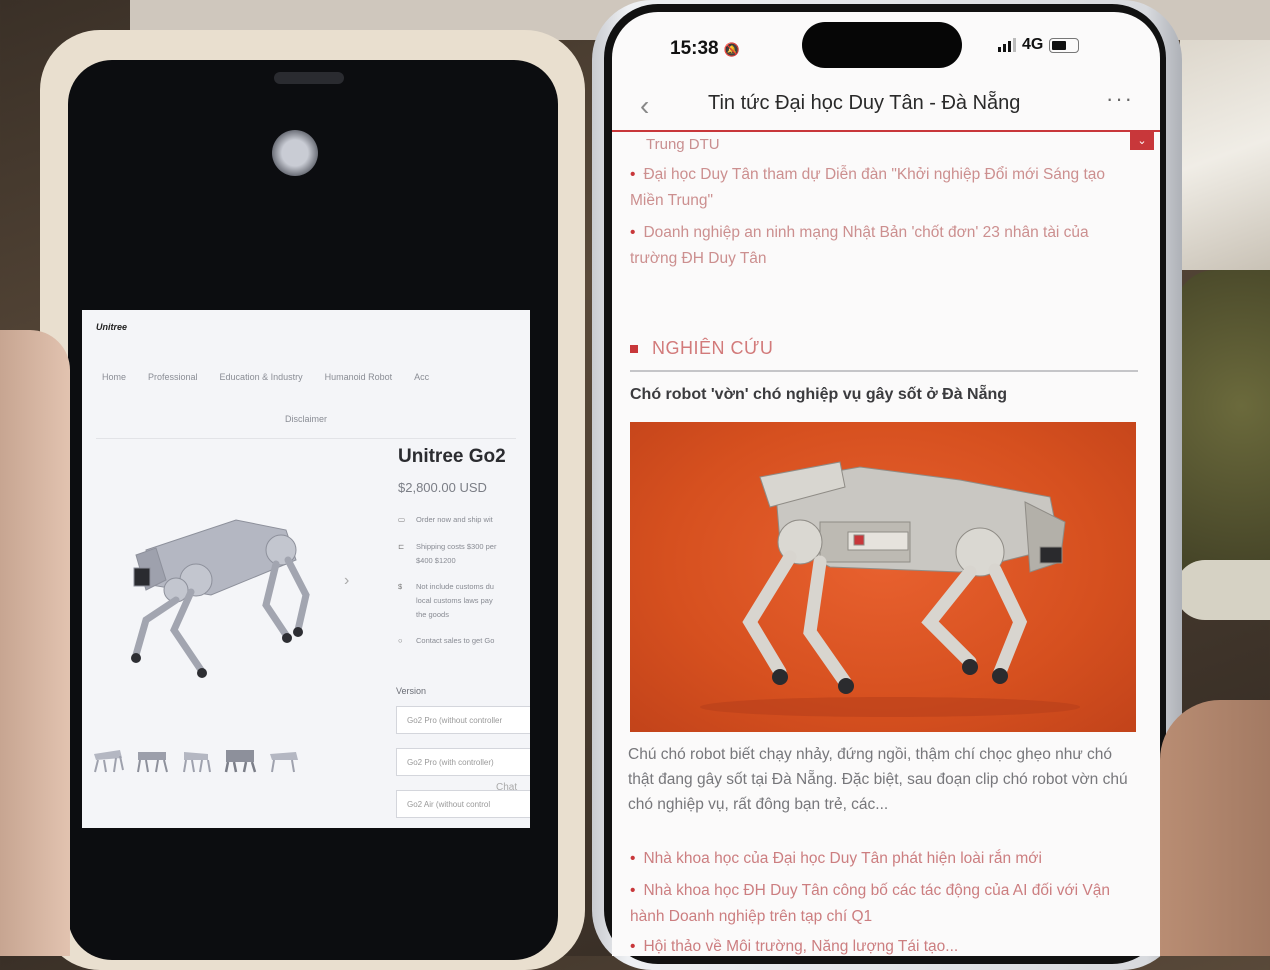  I want to click on feature-contact: ○ Contact sales to get Go, so click(446, 640).